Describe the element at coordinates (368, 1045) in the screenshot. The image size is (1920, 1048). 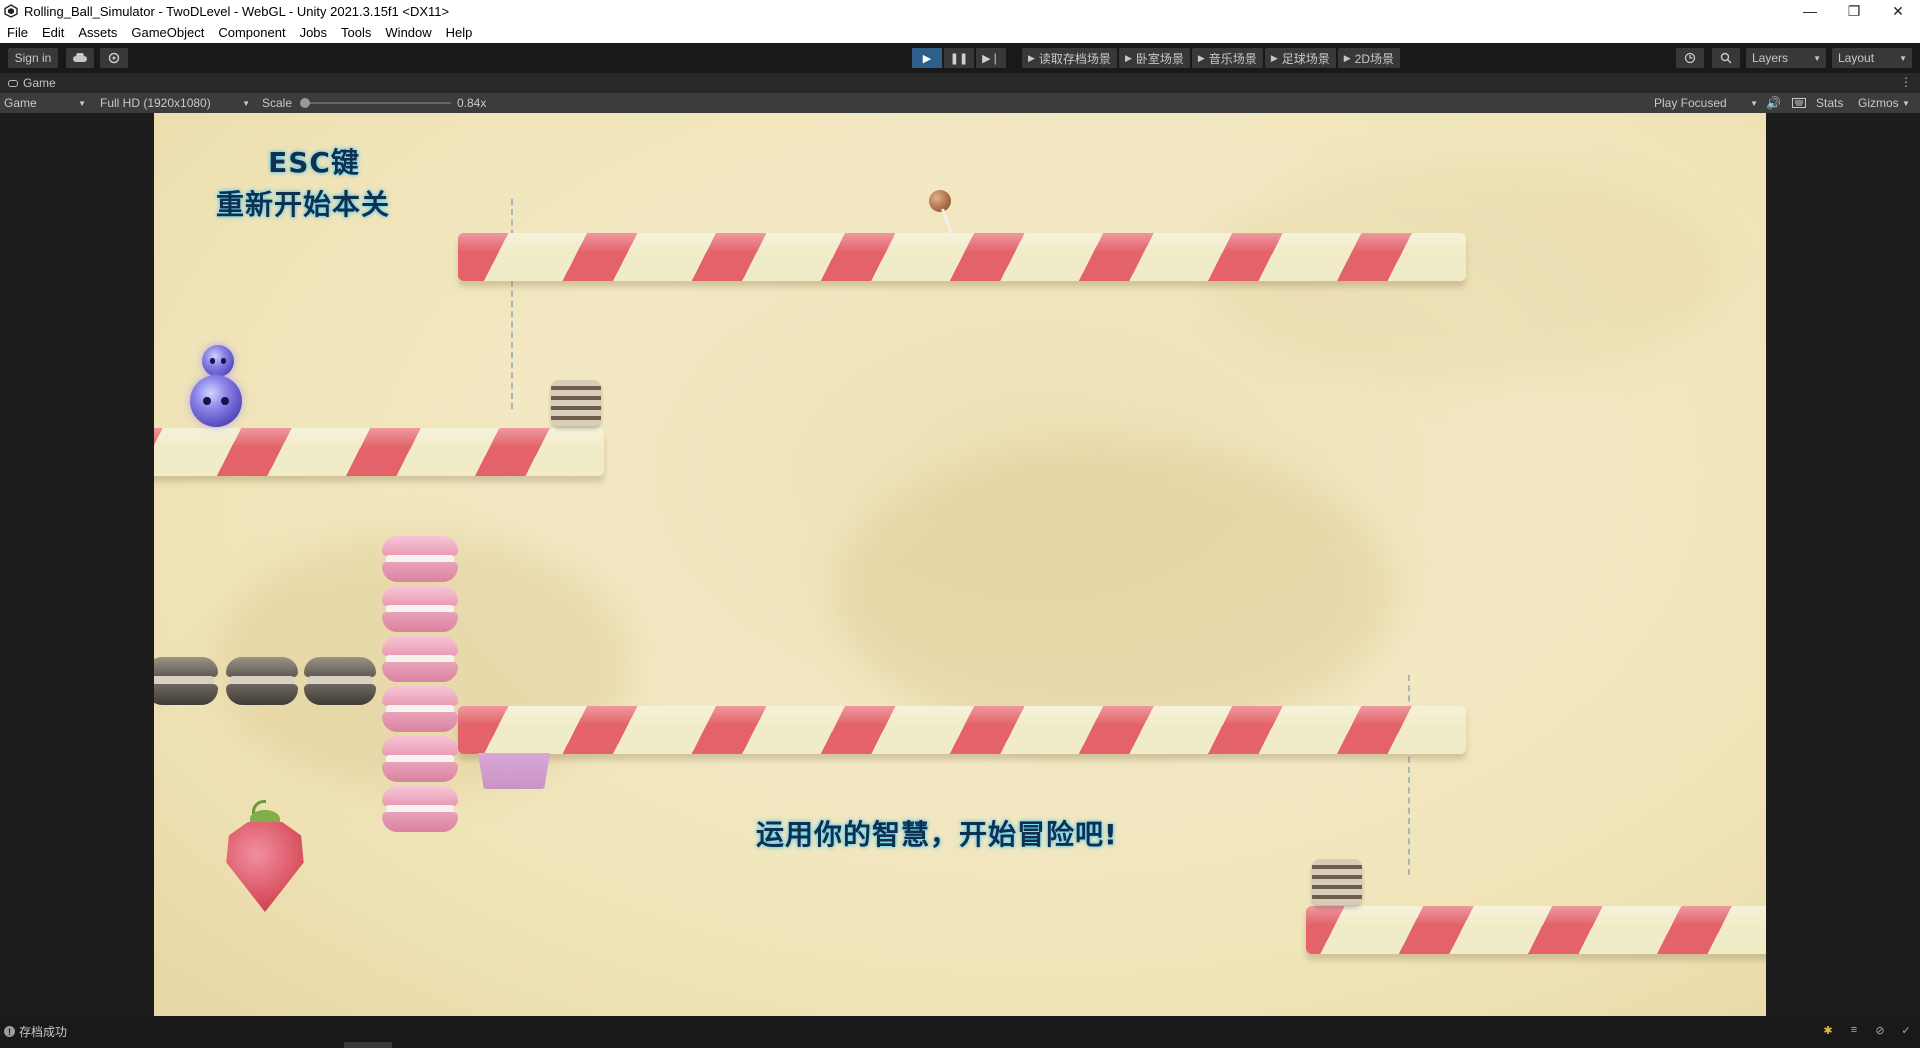
I see `horizontal-scrollbar` at that location.